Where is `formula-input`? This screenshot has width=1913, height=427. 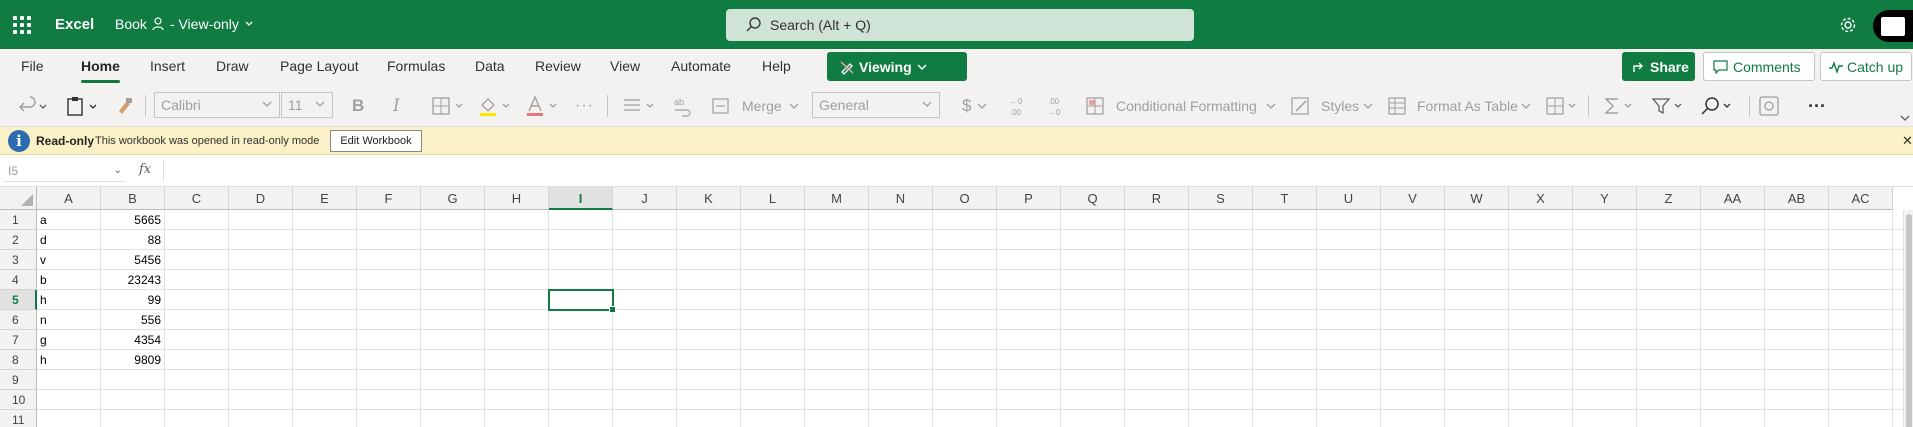
formula-input is located at coordinates (1022, 172).